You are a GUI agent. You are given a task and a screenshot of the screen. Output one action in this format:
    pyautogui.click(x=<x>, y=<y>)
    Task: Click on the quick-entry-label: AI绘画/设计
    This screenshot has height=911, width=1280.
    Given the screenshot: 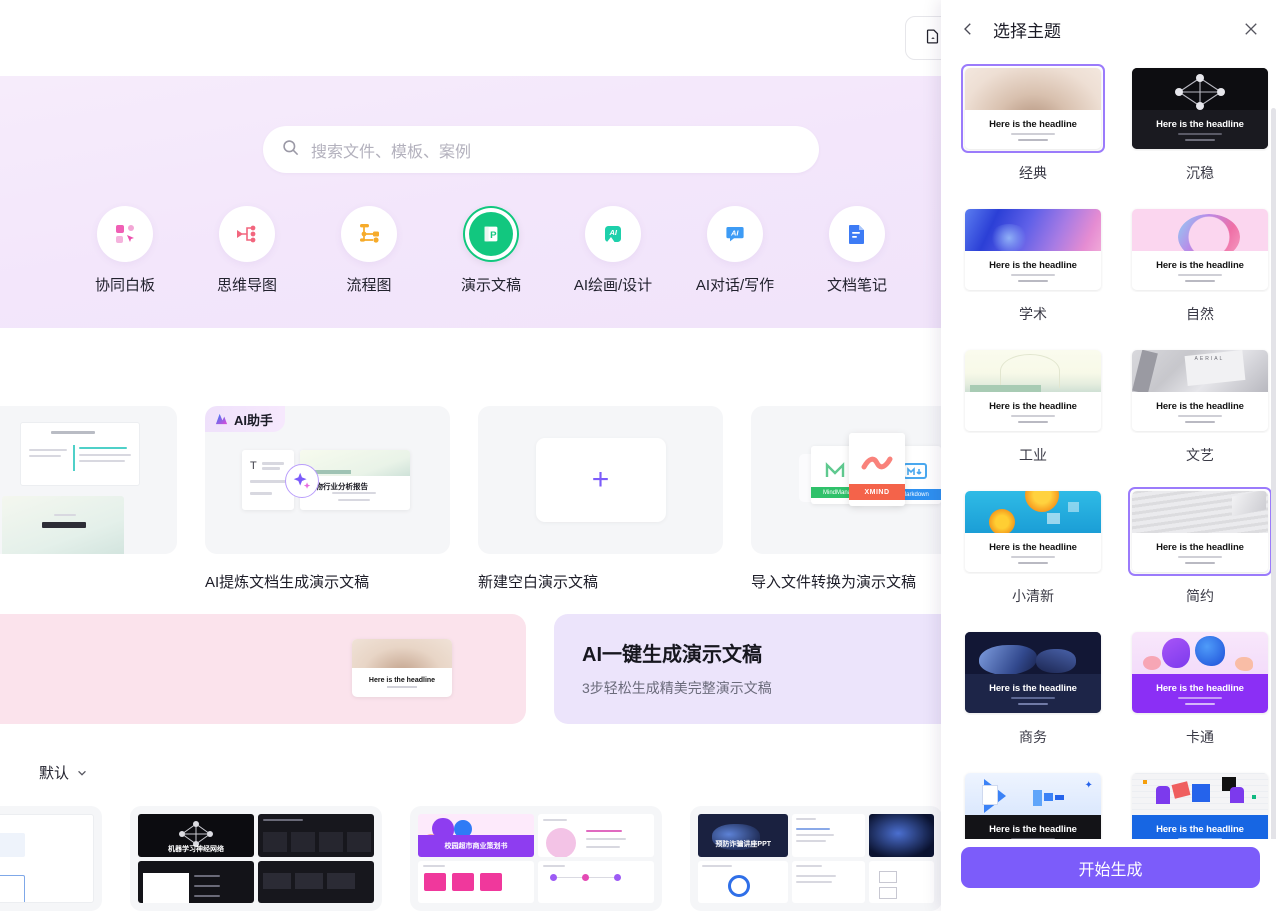 What is the action you would take?
    pyautogui.click(x=613, y=285)
    